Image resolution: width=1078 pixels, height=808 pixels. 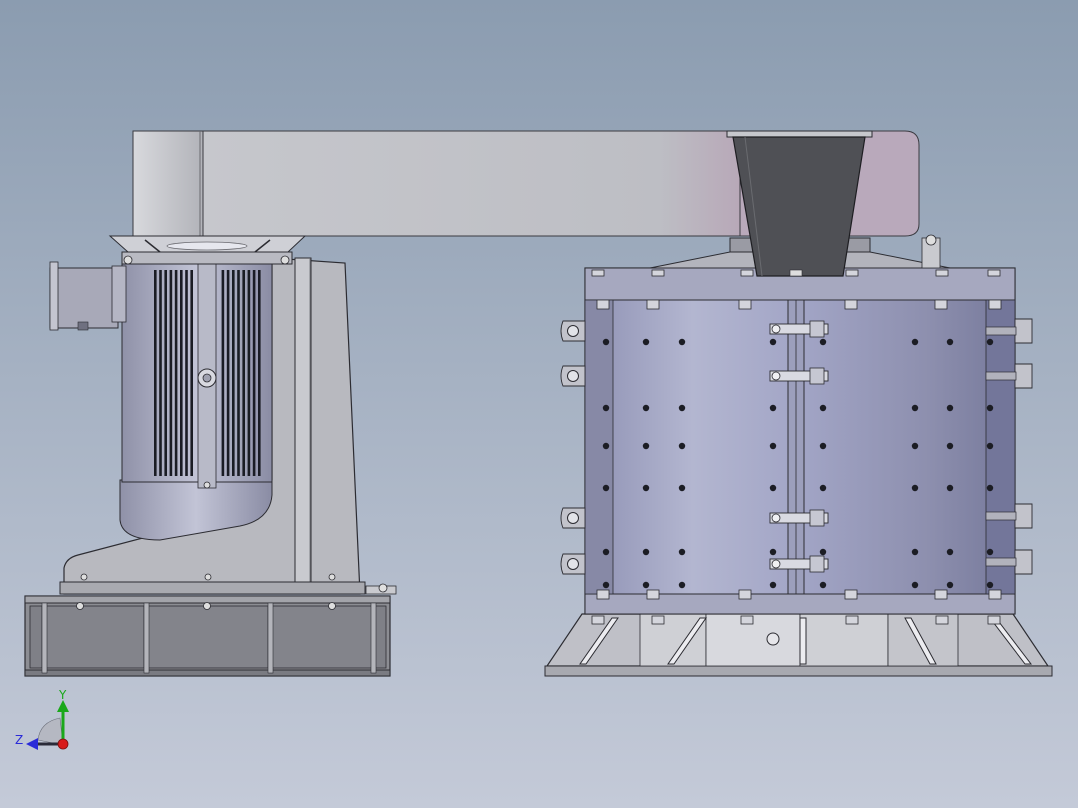 I want to click on base-rib, so click(x=803, y=641).